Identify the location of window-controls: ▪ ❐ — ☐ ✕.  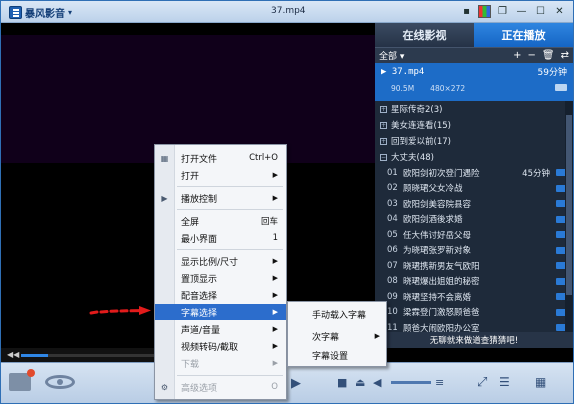
(513, 11).